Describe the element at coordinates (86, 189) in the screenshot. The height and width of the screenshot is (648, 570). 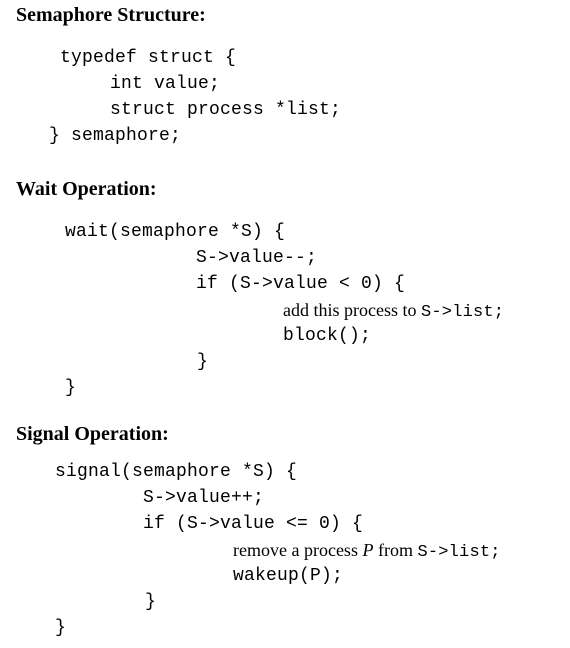
I see `section-heading-wait-operation: Wait Operation:` at that location.